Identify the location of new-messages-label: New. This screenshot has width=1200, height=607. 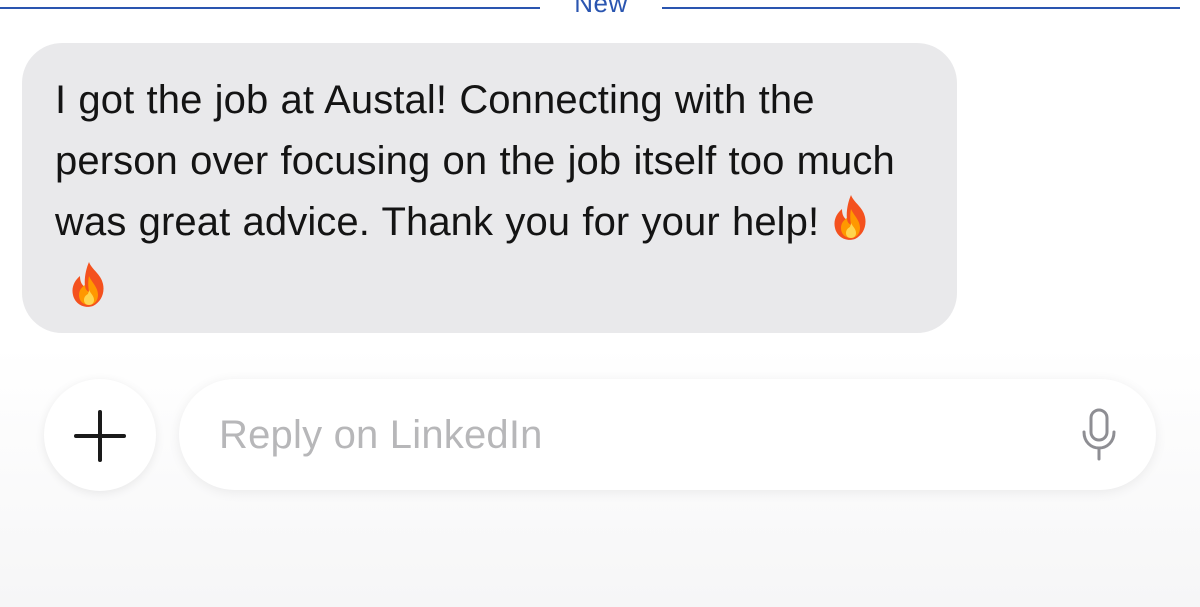
(601, 9).